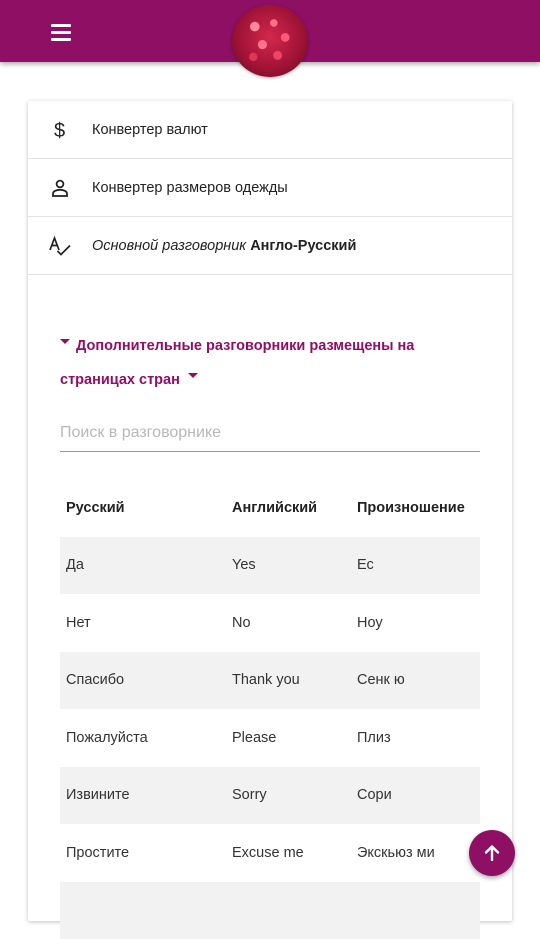 The height and width of the screenshot is (939, 540). I want to click on spellcheck-icon, so click(60, 246).